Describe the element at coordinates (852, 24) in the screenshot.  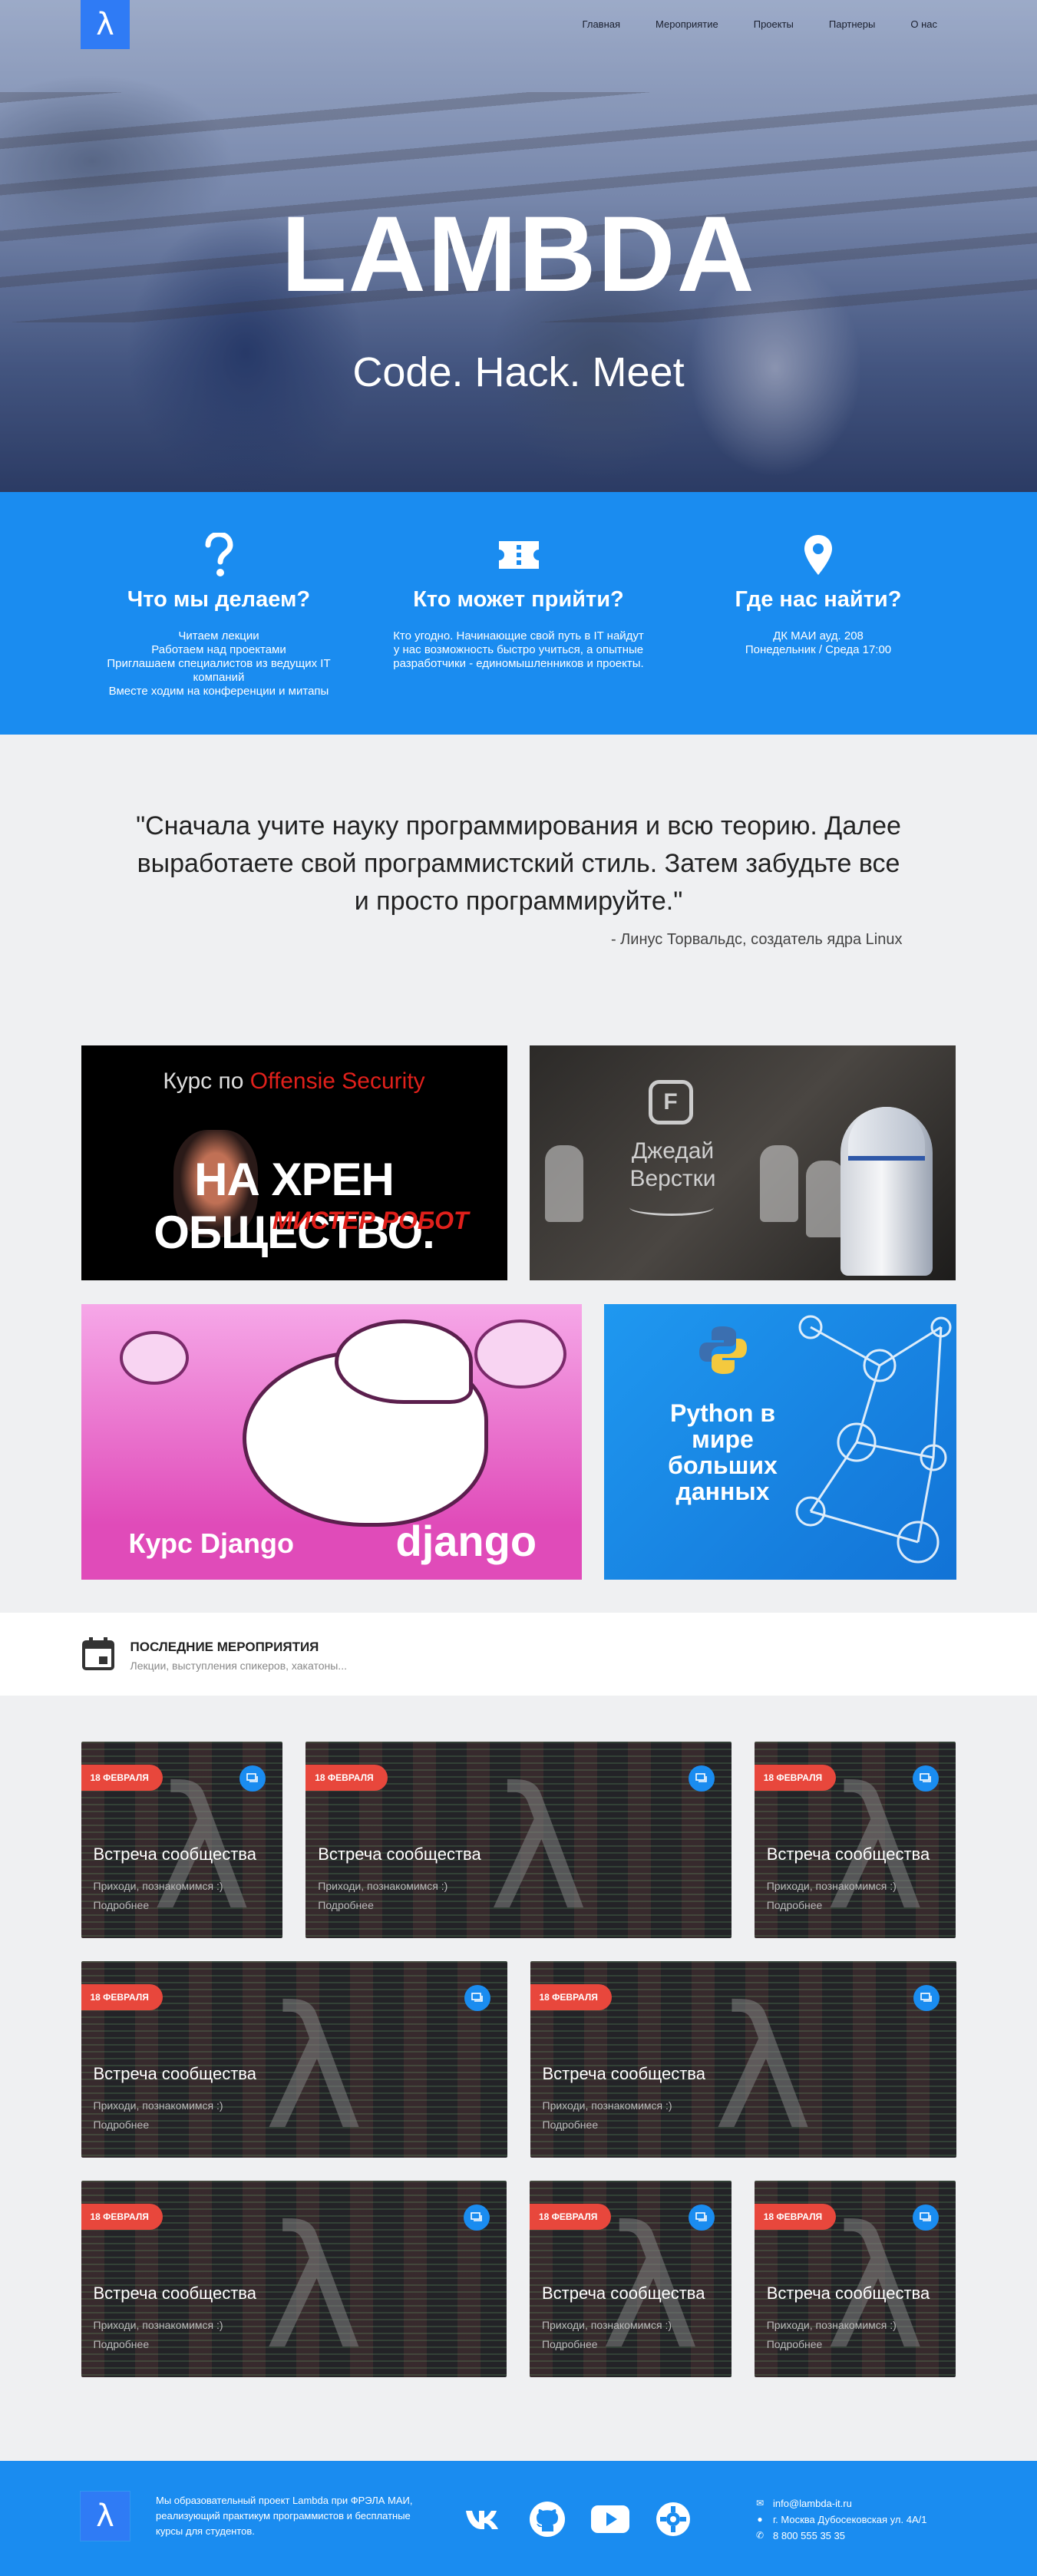
I see `nav-partners: Партнеры` at that location.